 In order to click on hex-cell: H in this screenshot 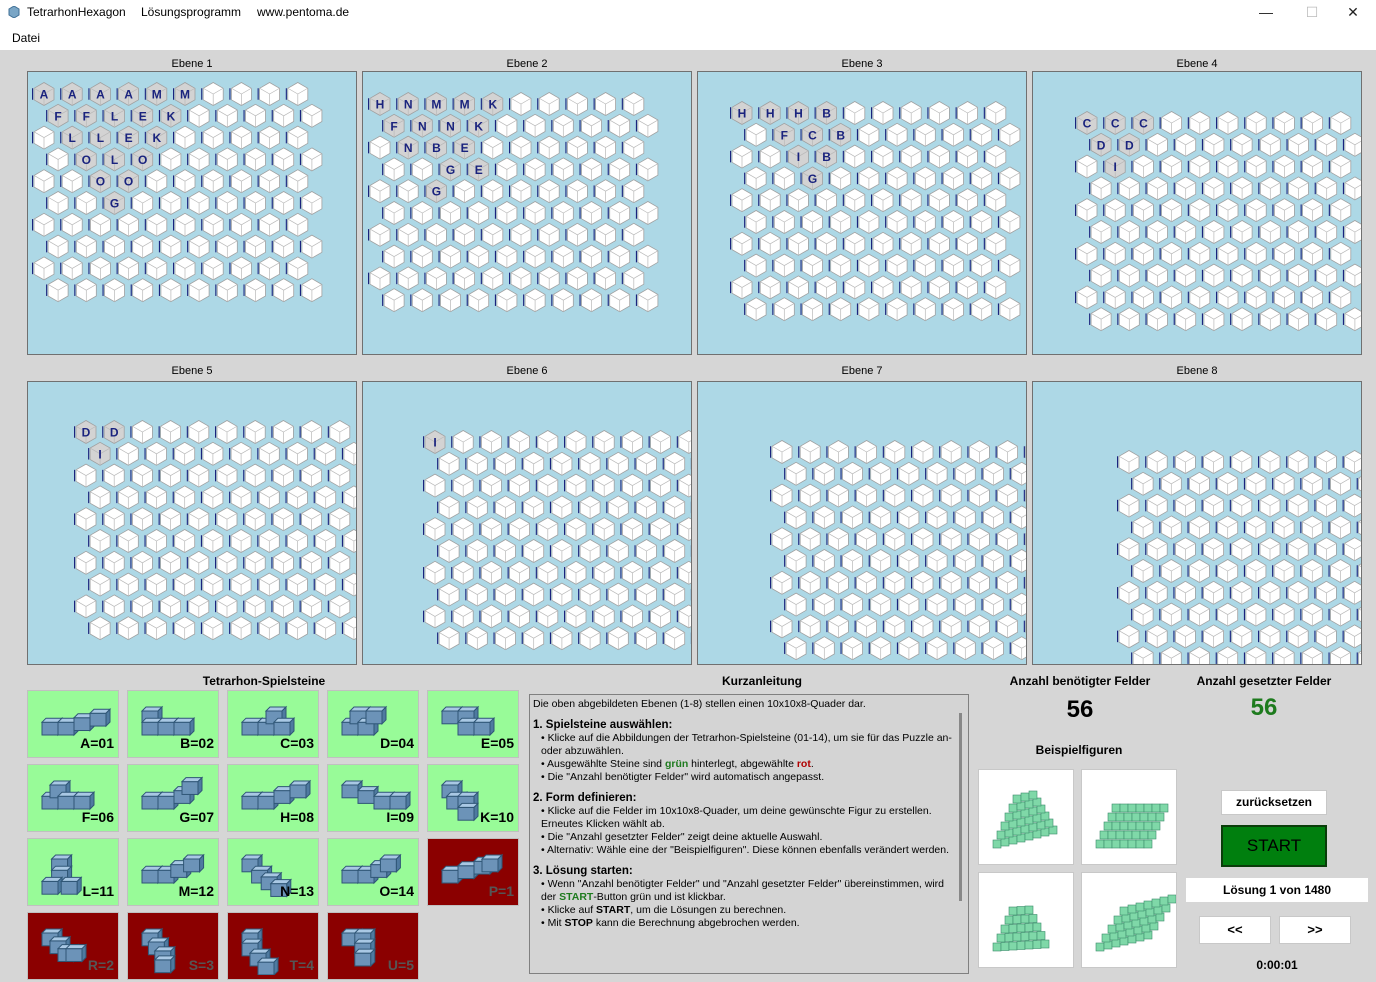, I will do `click(769, 113)`.